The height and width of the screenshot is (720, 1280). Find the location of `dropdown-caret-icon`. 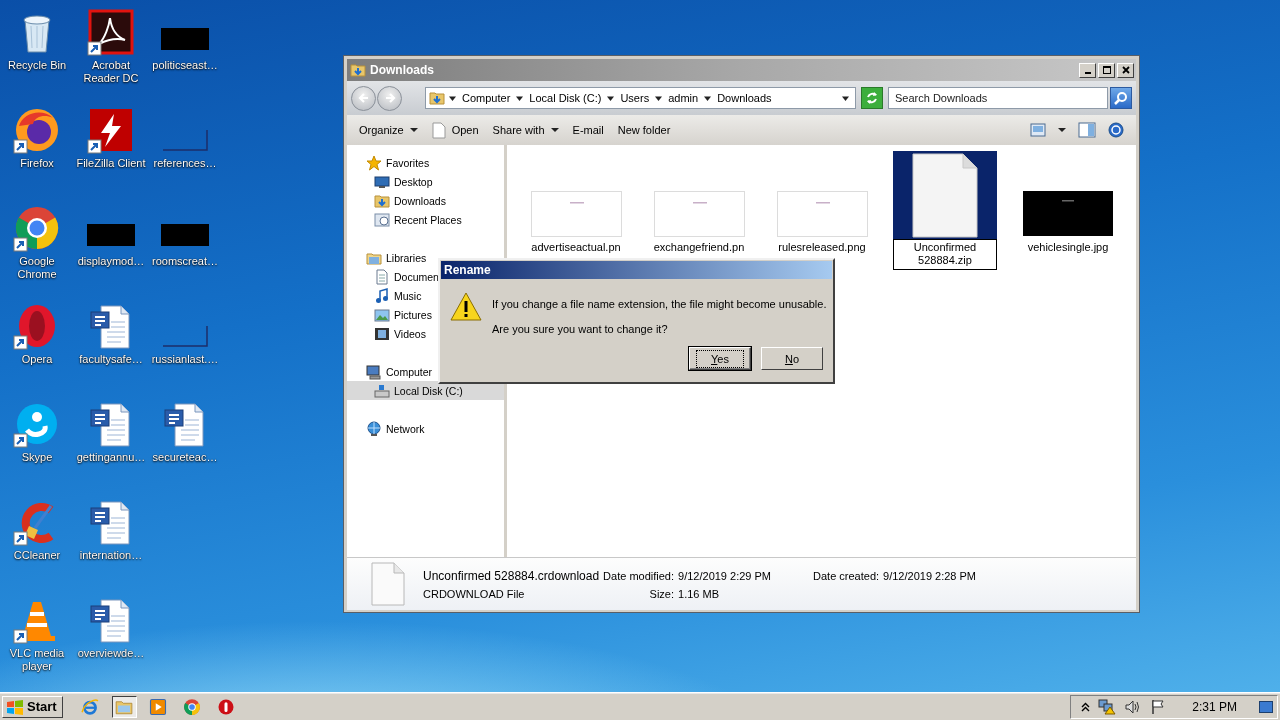

dropdown-caret-icon is located at coordinates (845, 98).